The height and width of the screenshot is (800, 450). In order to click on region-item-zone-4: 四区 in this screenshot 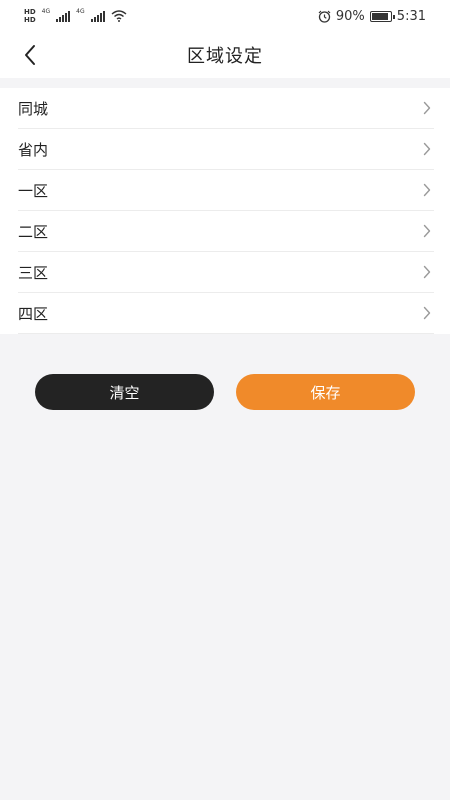, I will do `click(226, 313)`.